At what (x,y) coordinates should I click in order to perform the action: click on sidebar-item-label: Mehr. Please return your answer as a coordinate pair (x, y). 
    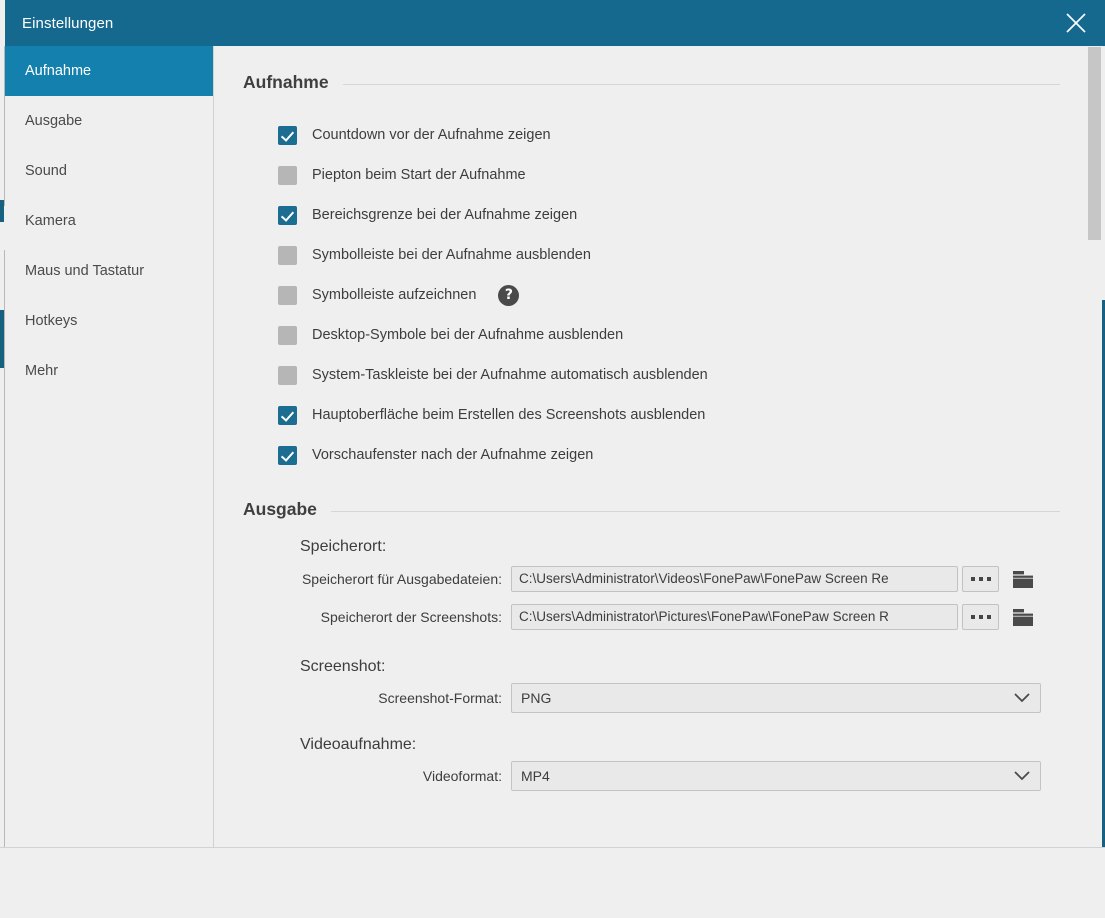
    Looking at the image, I should click on (42, 371).